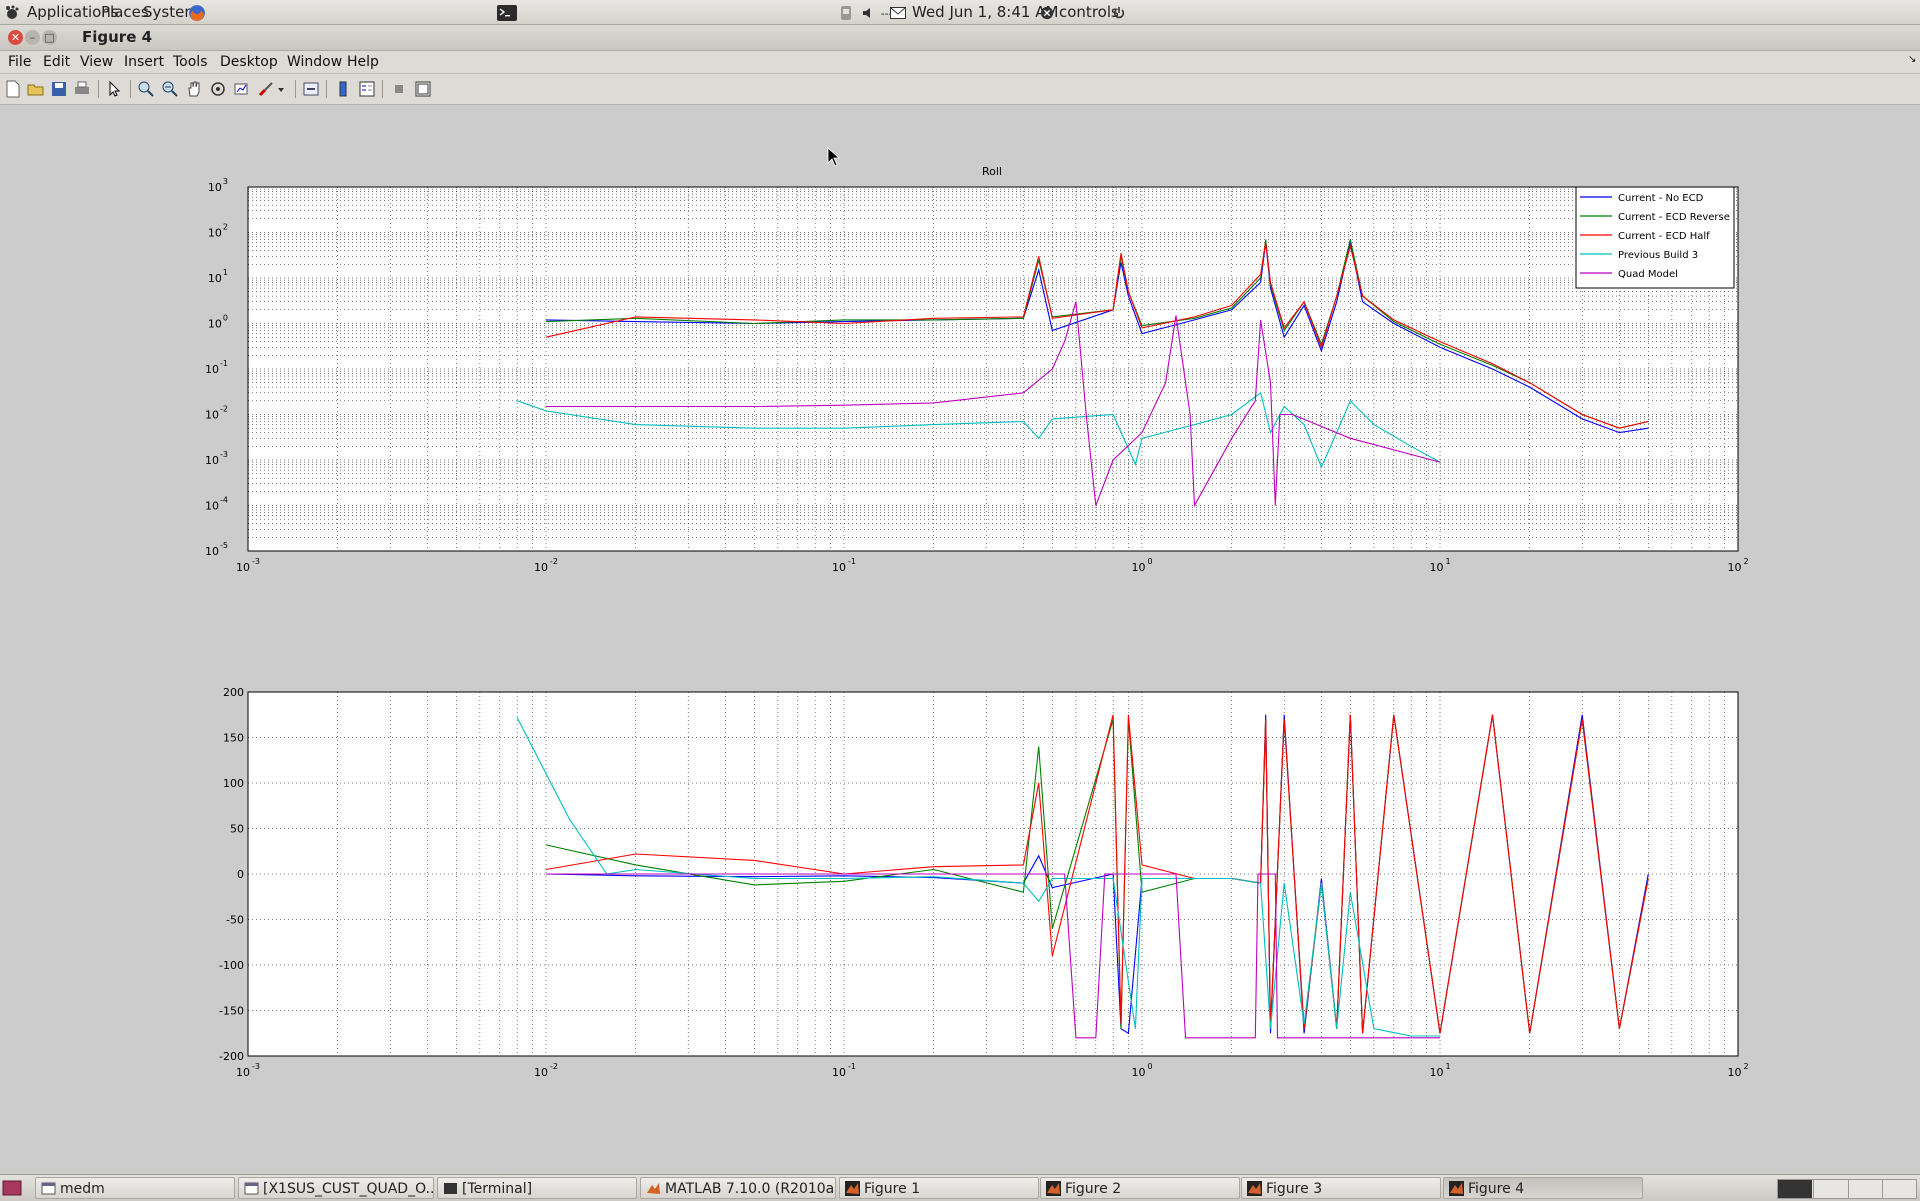  What do you see at coordinates (125, 12) in the screenshot?
I see `places-menu: Places` at bounding box center [125, 12].